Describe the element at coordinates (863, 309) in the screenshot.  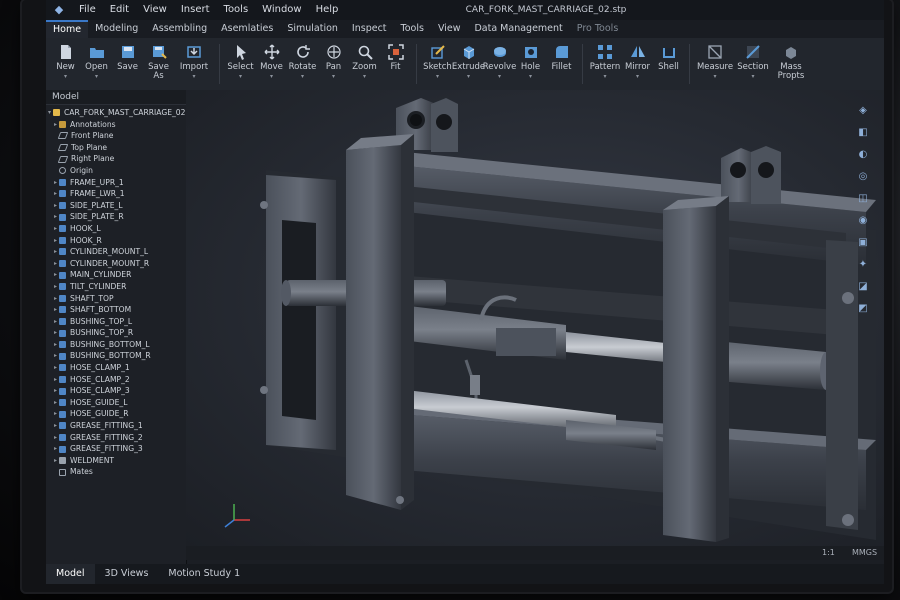
I see `realview-icon: ◩` at that location.